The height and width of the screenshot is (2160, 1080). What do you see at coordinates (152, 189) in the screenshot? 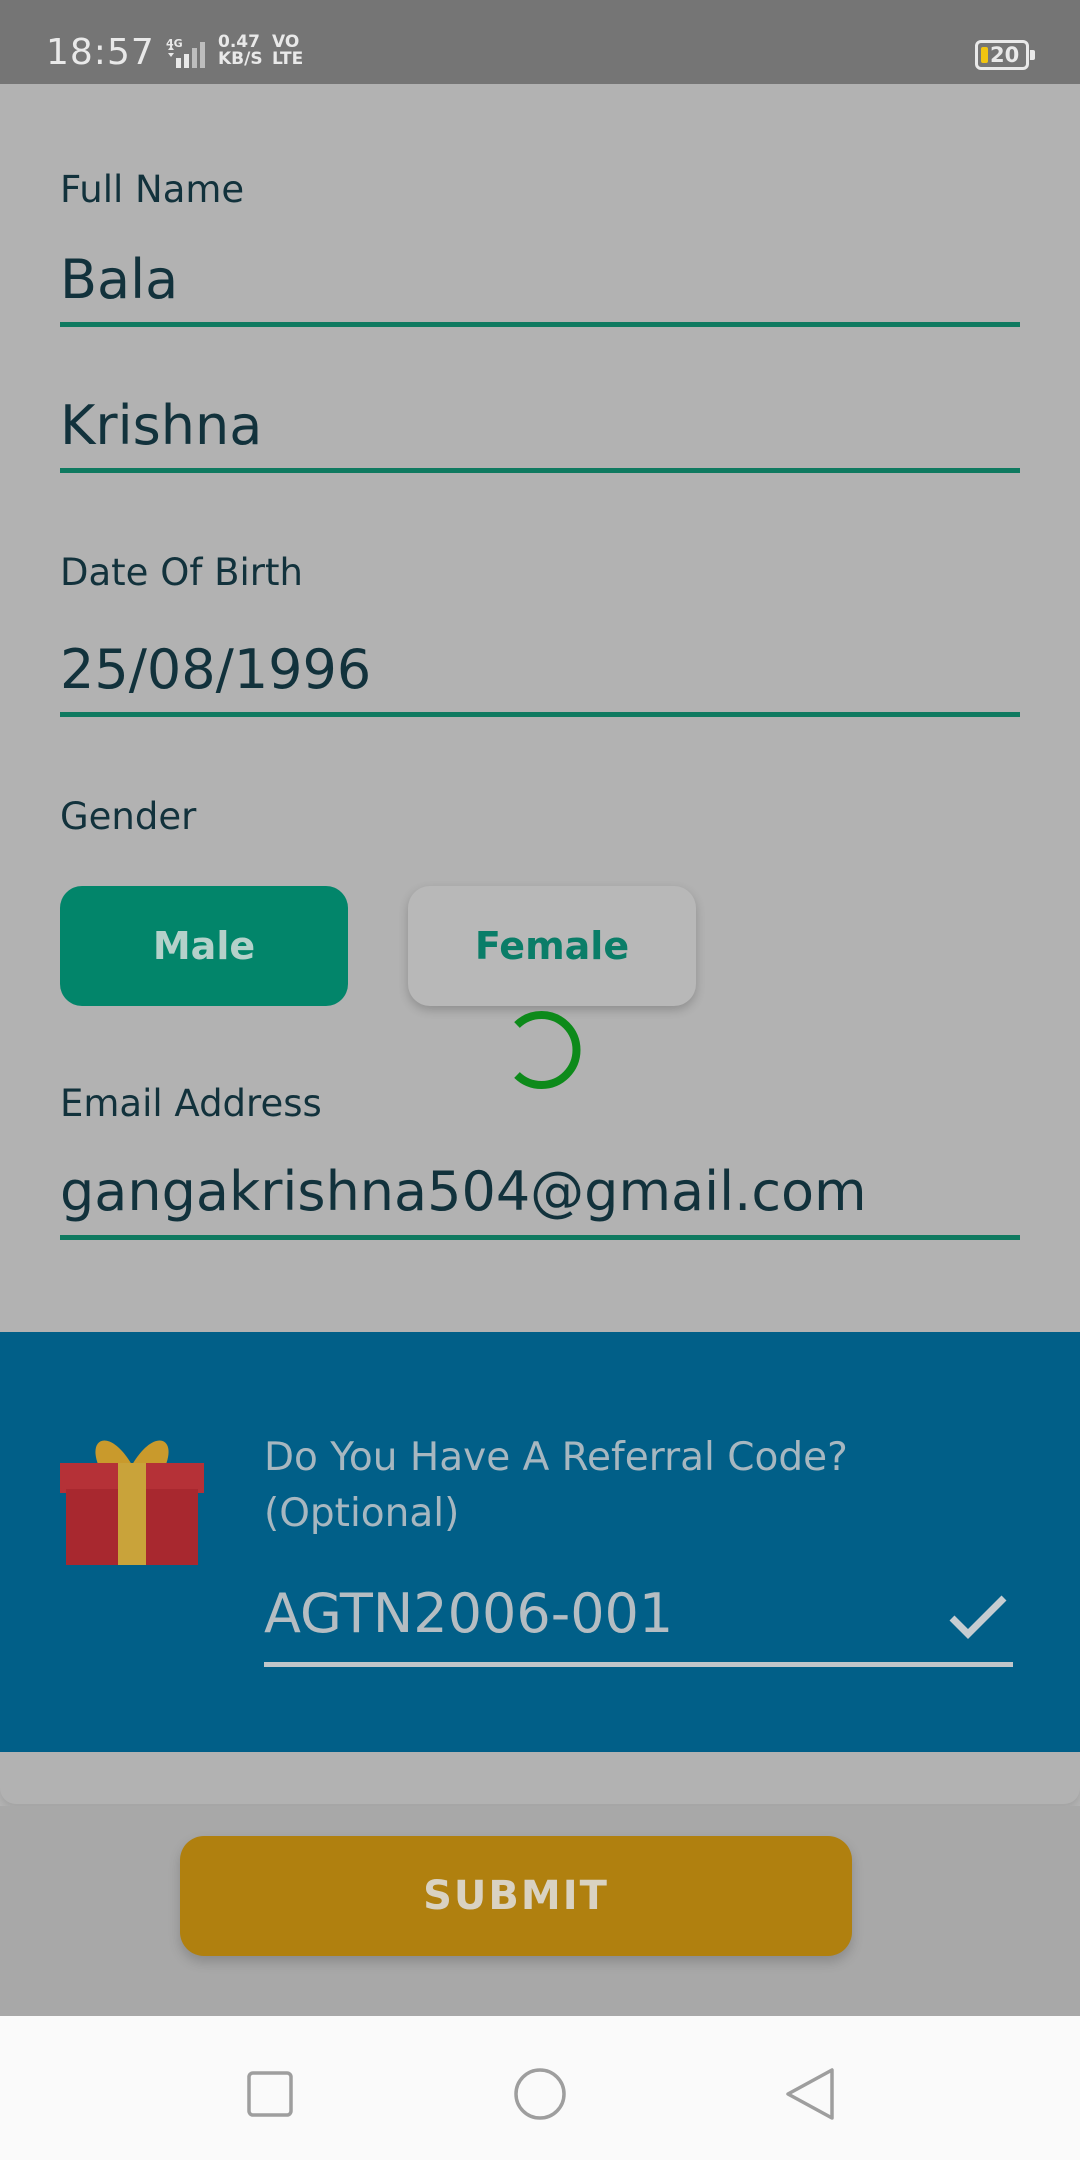
I see `full-name-label: Full Name` at bounding box center [152, 189].